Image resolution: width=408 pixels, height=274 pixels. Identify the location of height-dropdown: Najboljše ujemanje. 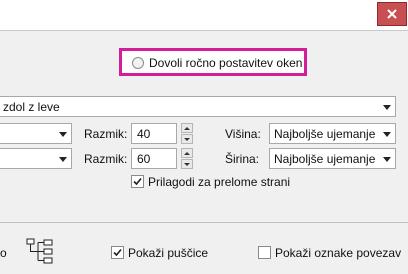
(332, 133).